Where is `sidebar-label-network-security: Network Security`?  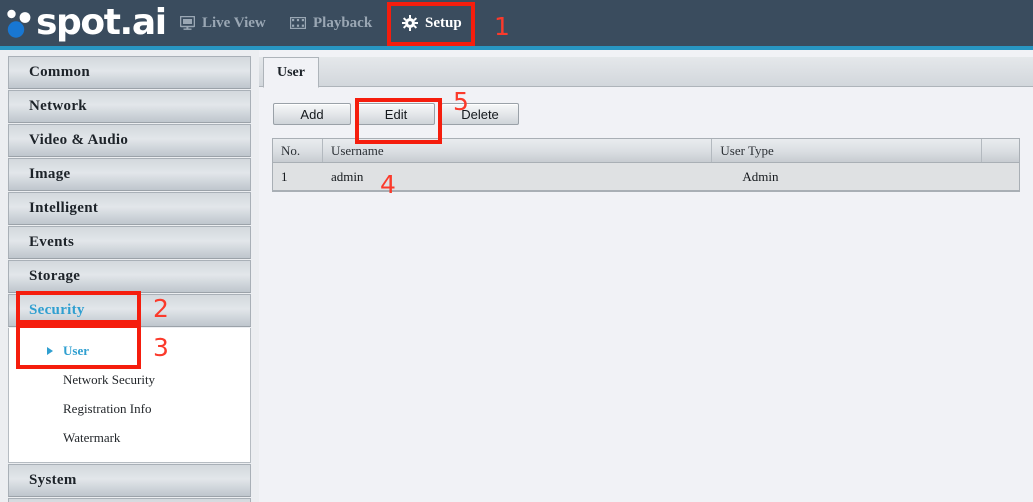
sidebar-label-network-security: Network Security is located at coordinates (109, 379).